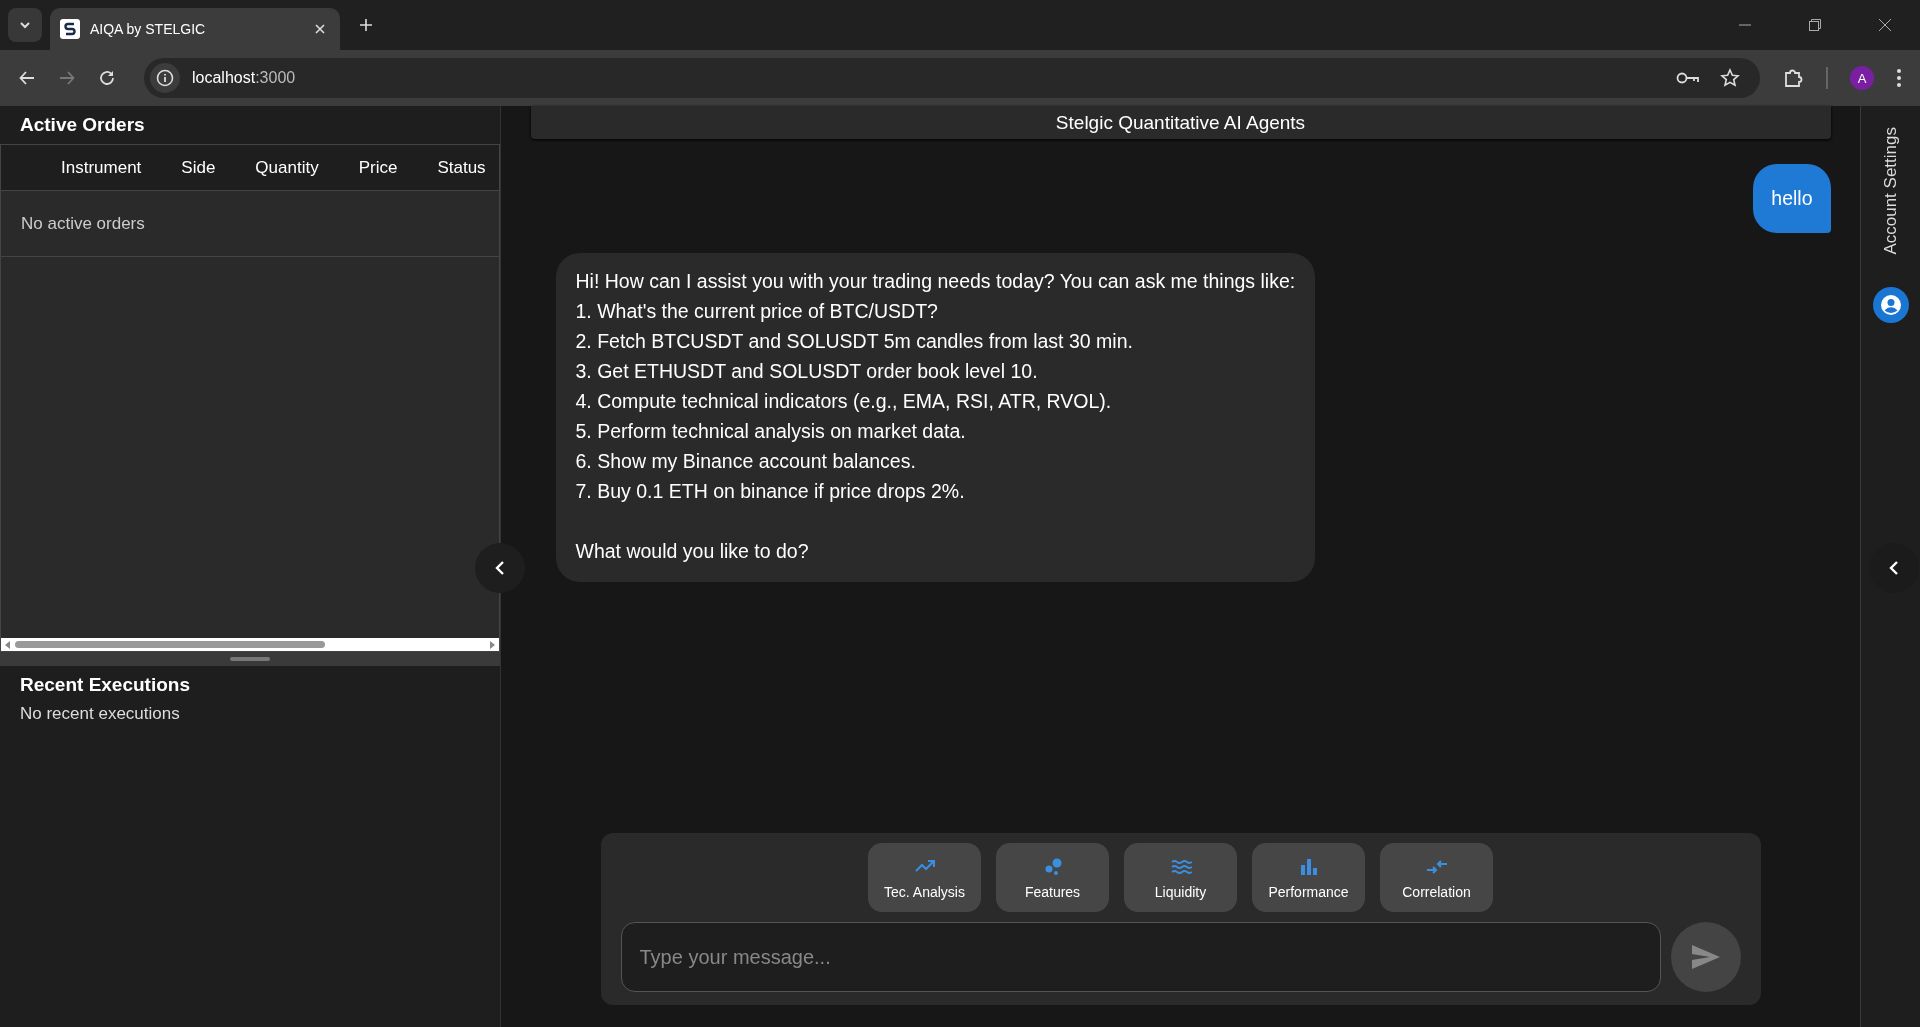 This screenshot has width=1920, height=1027. Describe the element at coordinates (287, 167) in the screenshot. I see `column-header: Quantity` at that location.